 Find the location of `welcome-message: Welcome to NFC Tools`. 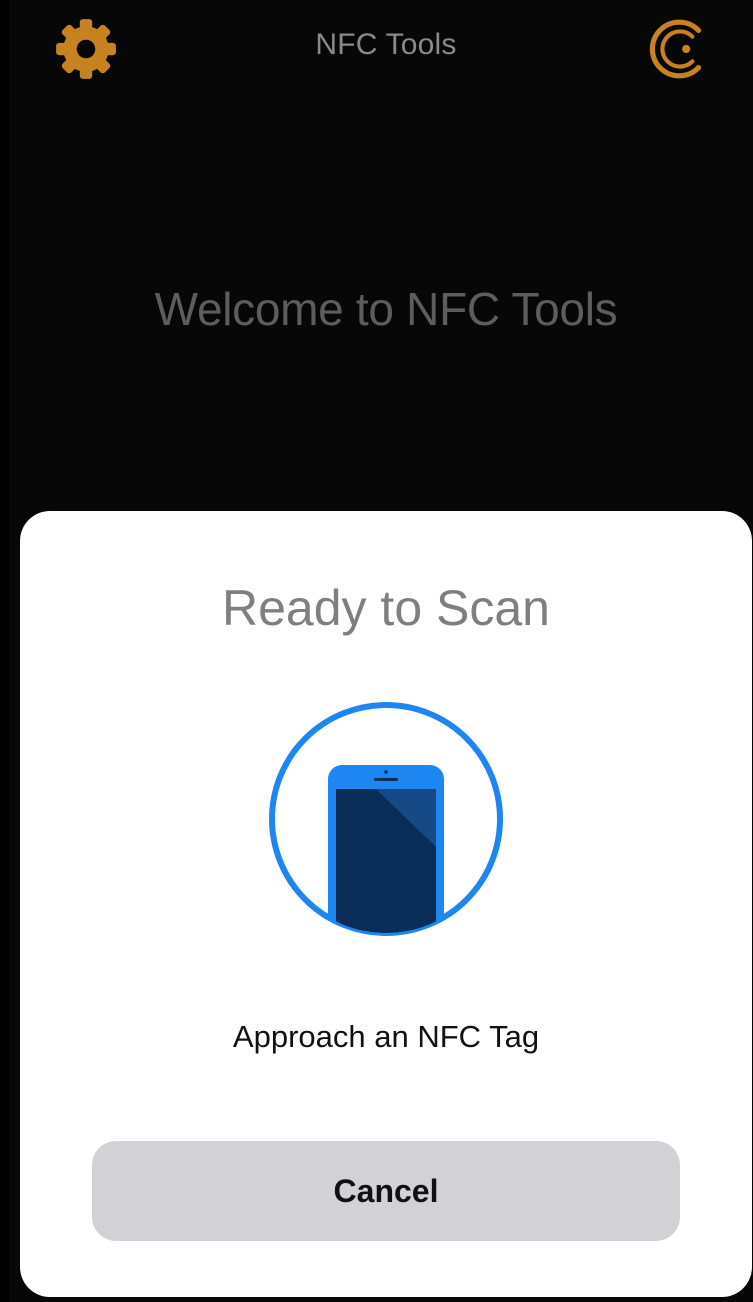

welcome-message: Welcome to NFC Tools is located at coordinates (386, 309).